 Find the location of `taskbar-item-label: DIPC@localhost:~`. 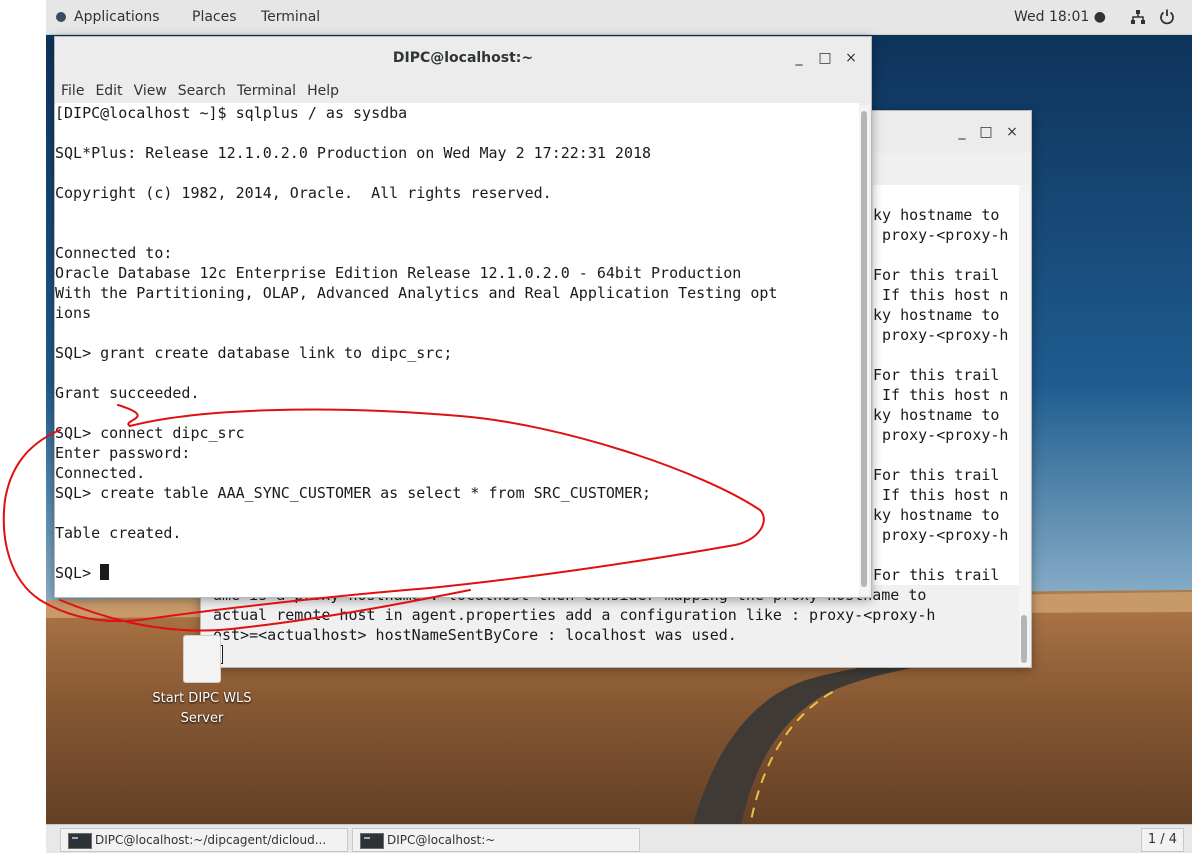

taskbar-item-label: DIPC@localhost:~ is located at coordinates (441, 840).